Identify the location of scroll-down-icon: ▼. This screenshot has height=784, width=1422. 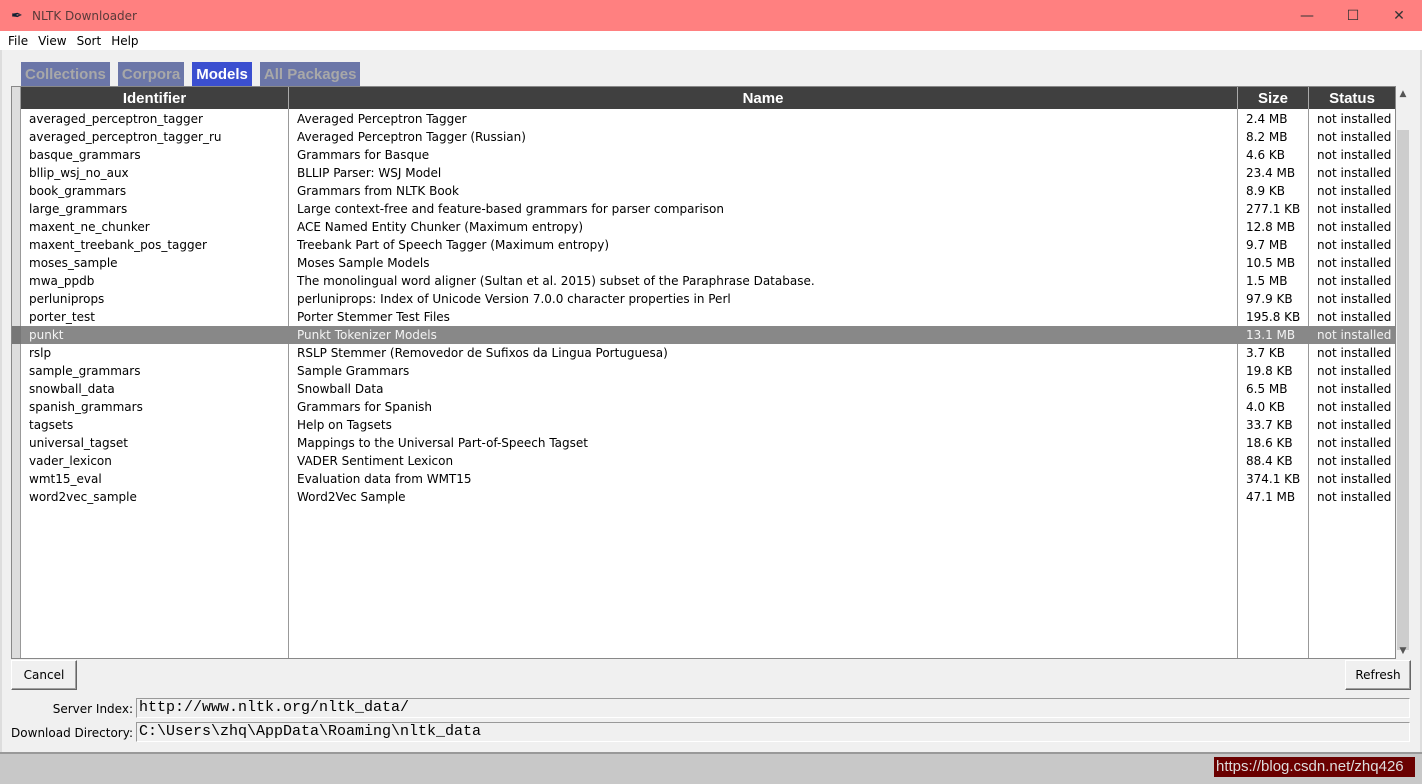
(1403, 651).